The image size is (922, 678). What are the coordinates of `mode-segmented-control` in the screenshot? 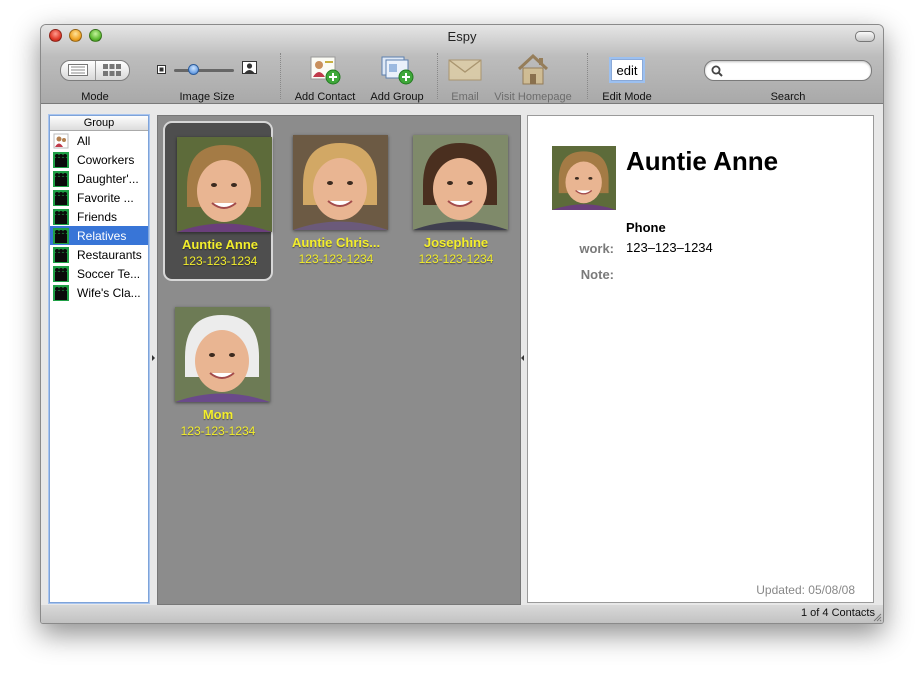 It's located at (95, 70).